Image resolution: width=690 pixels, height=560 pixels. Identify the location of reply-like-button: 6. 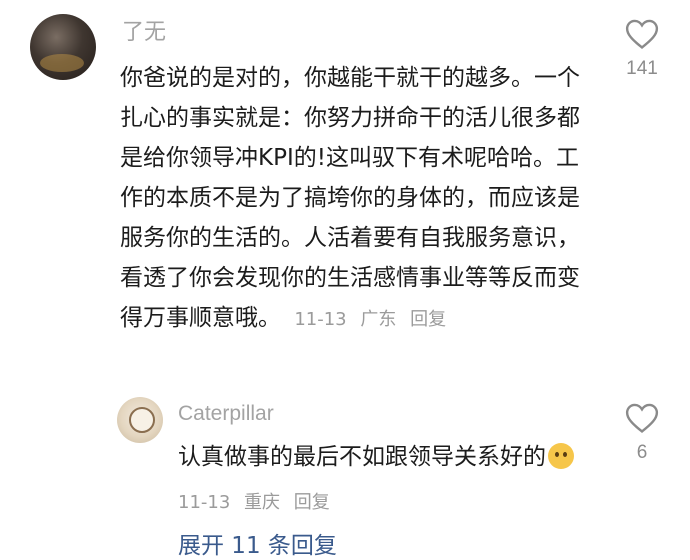
(642, 433).